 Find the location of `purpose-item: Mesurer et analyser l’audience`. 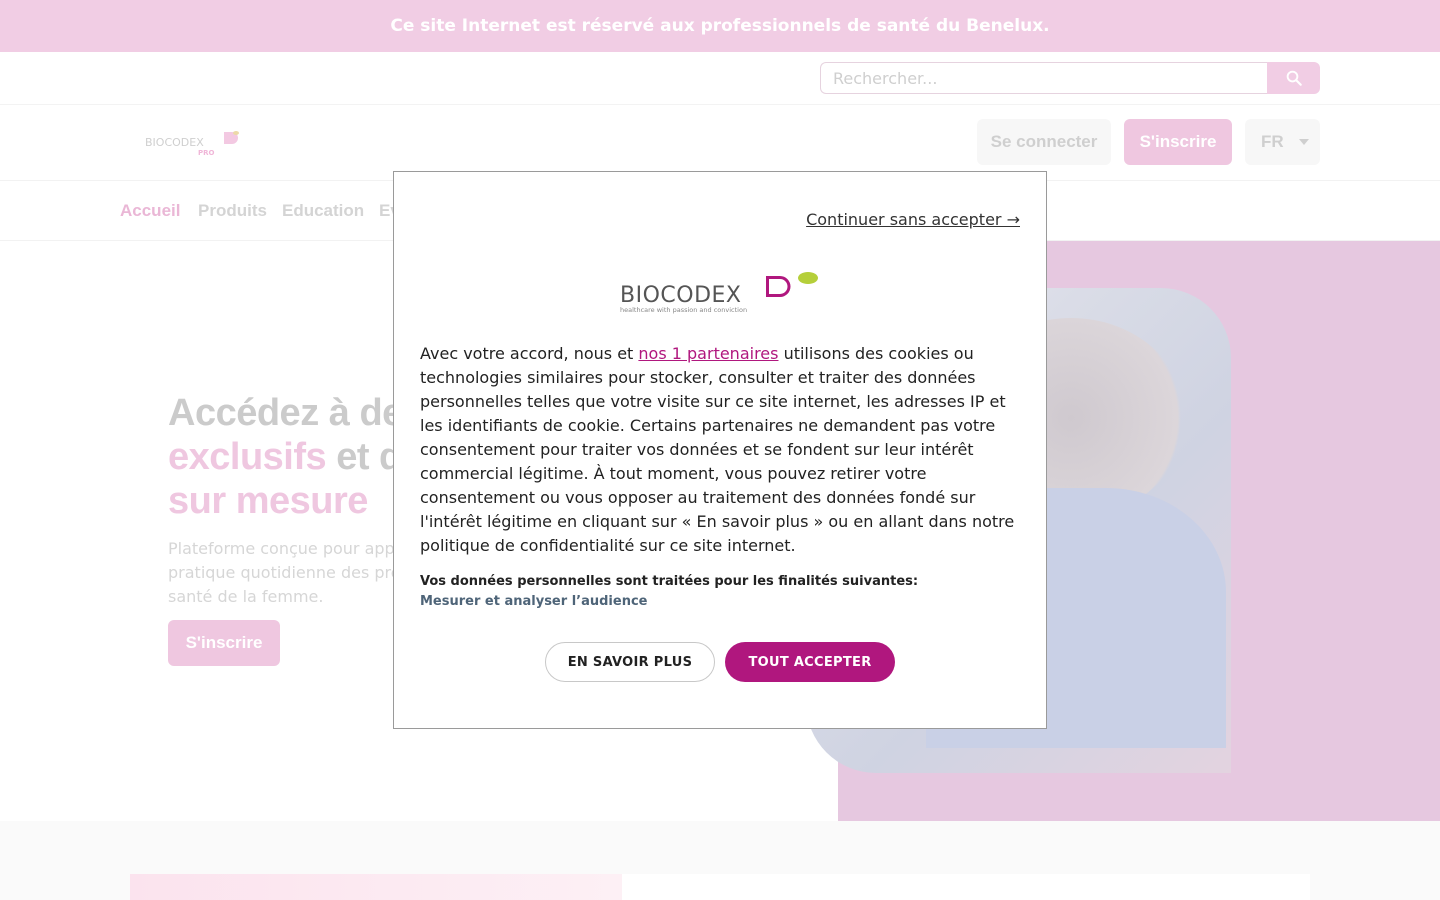

purpose-item: Mesurer et analyser l’audience is located at coordinates (534, 601).